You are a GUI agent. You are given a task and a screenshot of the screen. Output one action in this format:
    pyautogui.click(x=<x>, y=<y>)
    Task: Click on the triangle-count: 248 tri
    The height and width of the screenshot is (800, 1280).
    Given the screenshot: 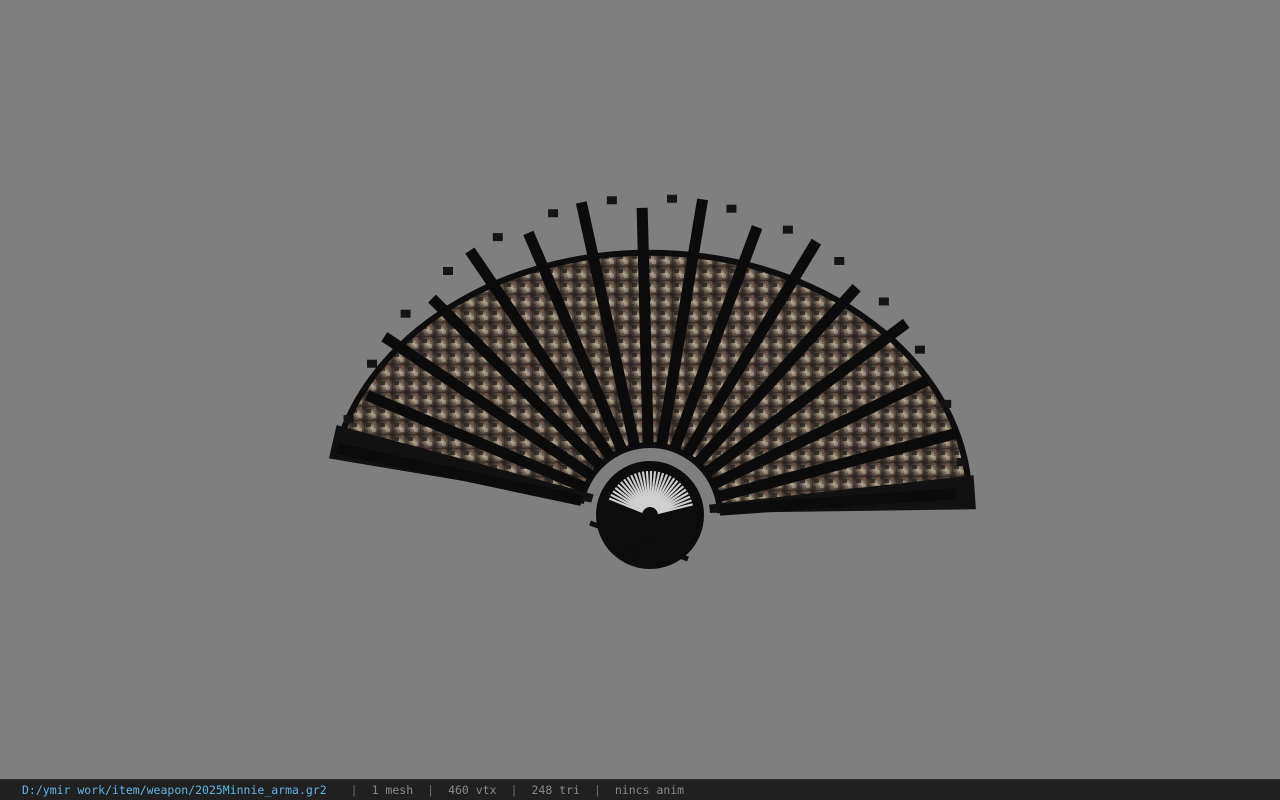 What is the action you would take?
    pyautogui.click(x=555, y=790)
    